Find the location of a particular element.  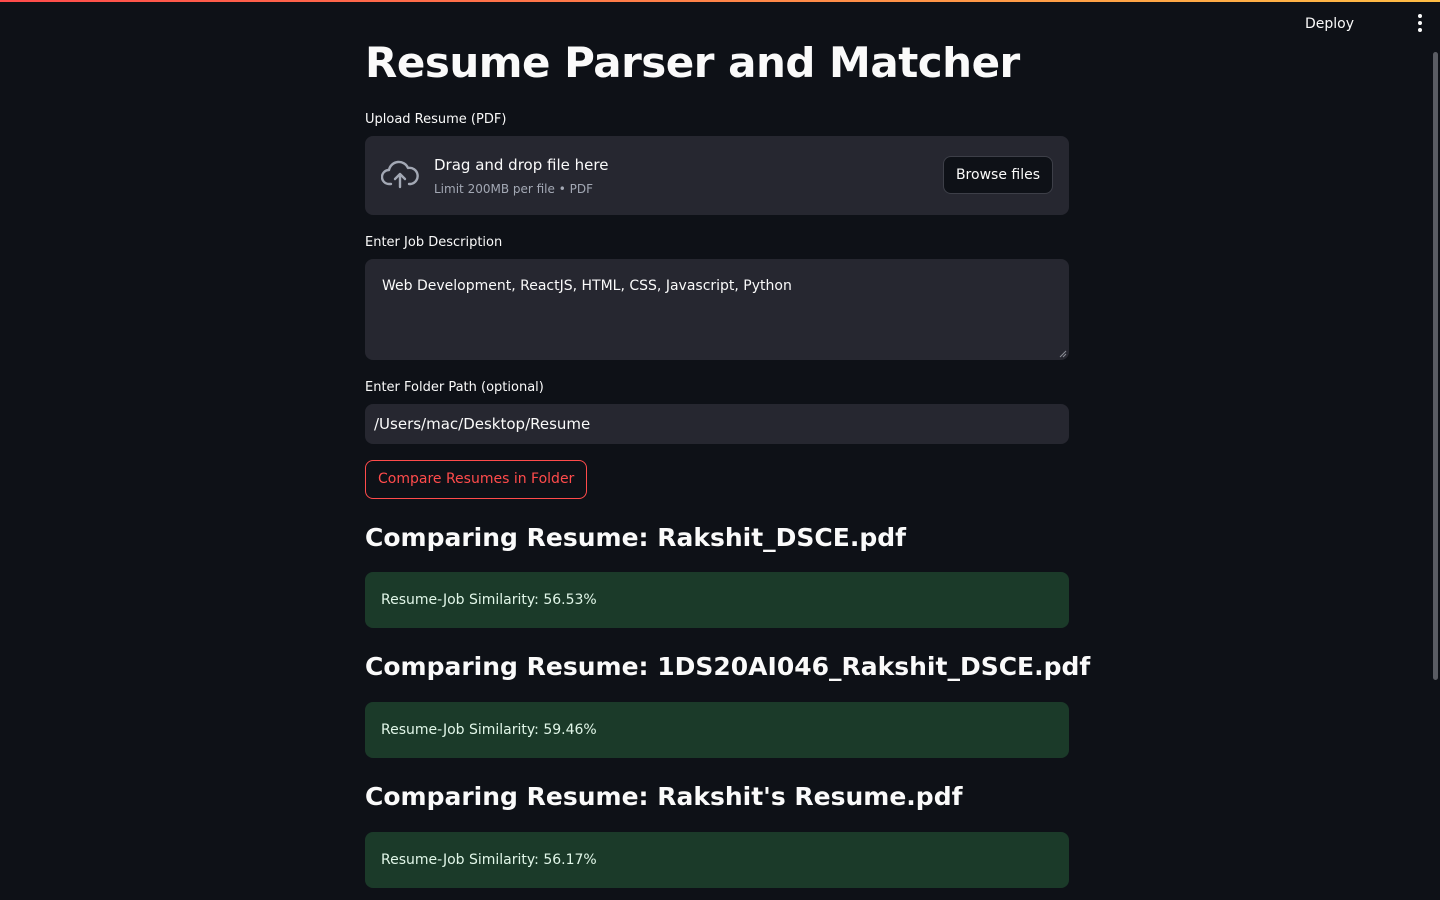

folder-path-label: Enter Folder Path (optional) is located at coordinates (454, 387).